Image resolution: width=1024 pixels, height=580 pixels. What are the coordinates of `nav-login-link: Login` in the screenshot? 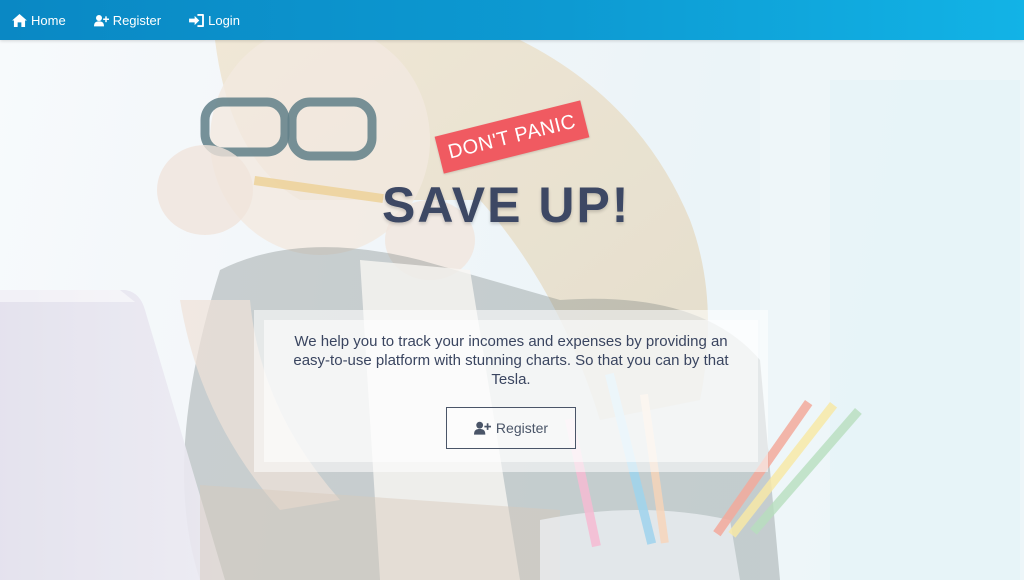 It's located at (214, 20).